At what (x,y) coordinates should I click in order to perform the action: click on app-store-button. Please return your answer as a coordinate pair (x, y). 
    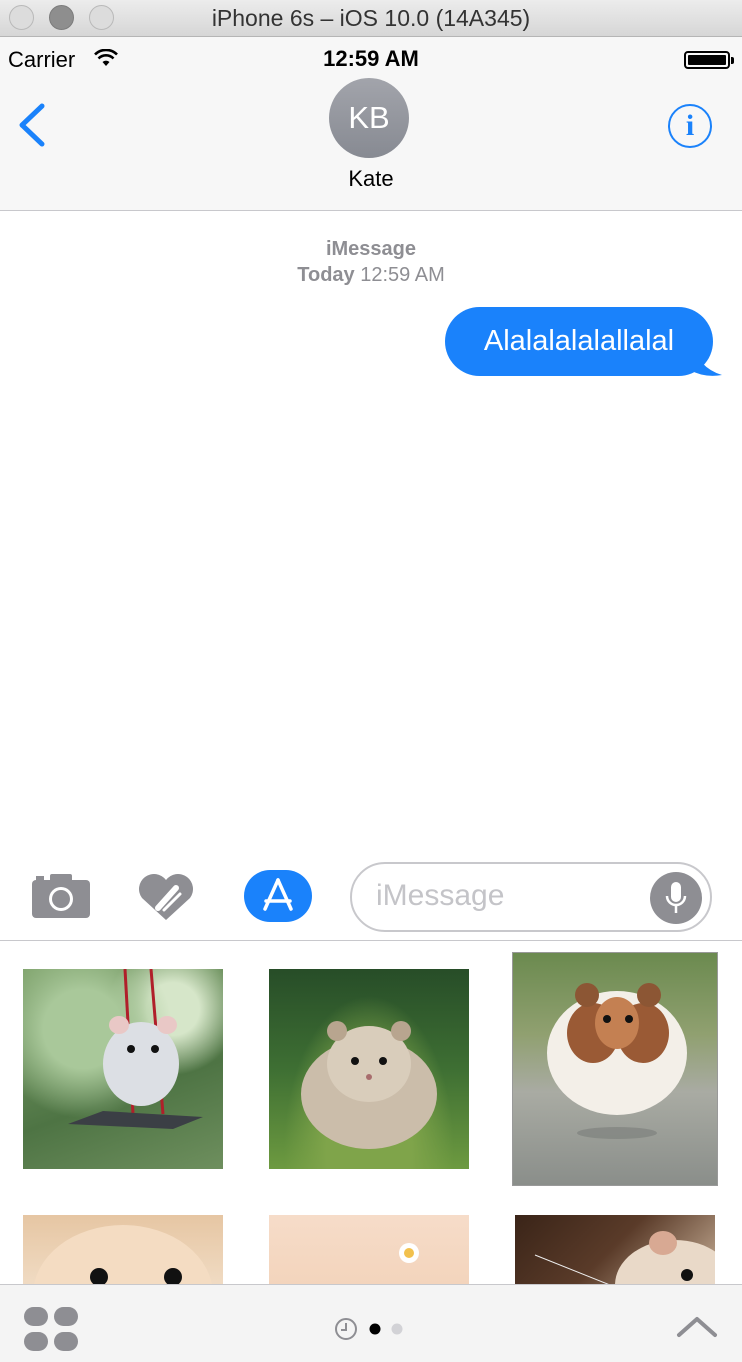
    Looking at the image, I should click on (278, 896).